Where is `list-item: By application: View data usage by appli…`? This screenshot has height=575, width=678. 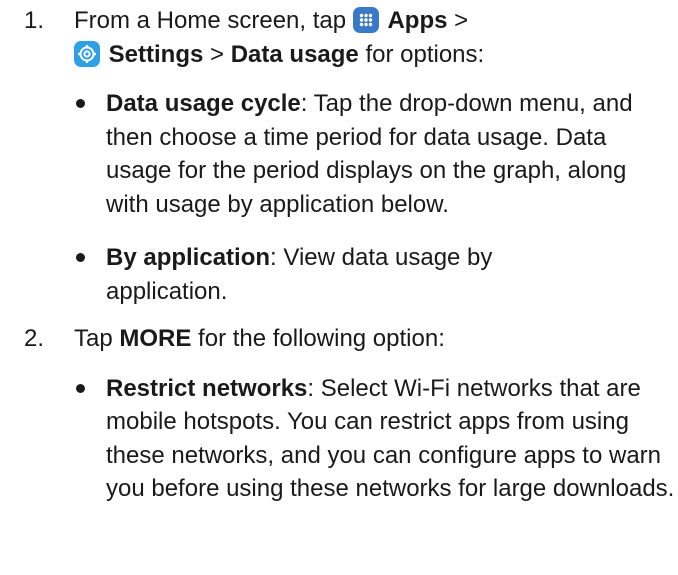
list-item: By application: View data usage by appli… is located at coordinates (325, 274).